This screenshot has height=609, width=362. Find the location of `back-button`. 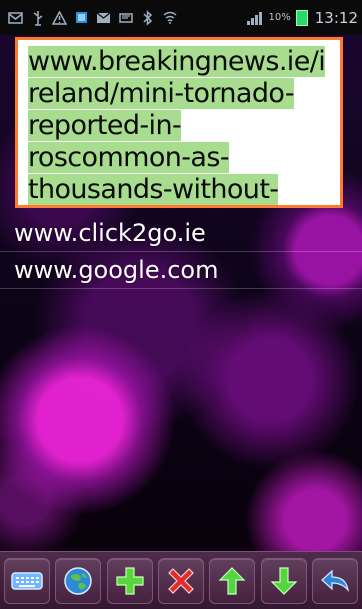

back-button is located at coordinates (334, 580).